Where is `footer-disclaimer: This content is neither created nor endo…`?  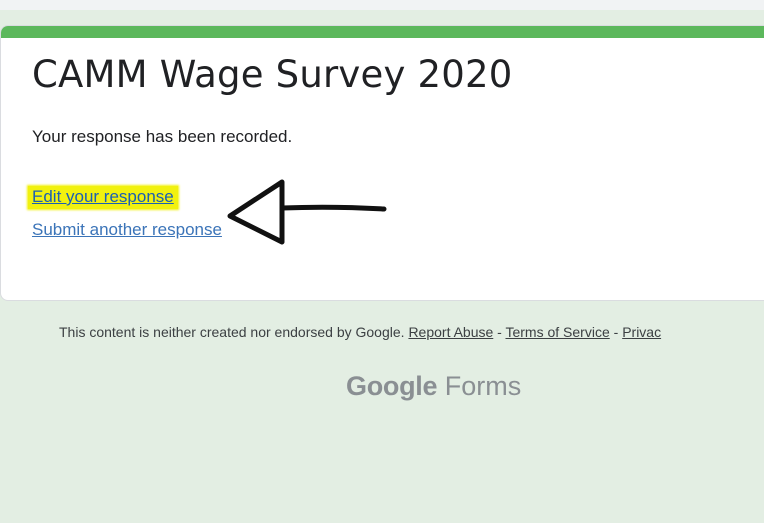
footer-disclaimer: This content is neither created nor endo… is located at coordinates (360, 332).